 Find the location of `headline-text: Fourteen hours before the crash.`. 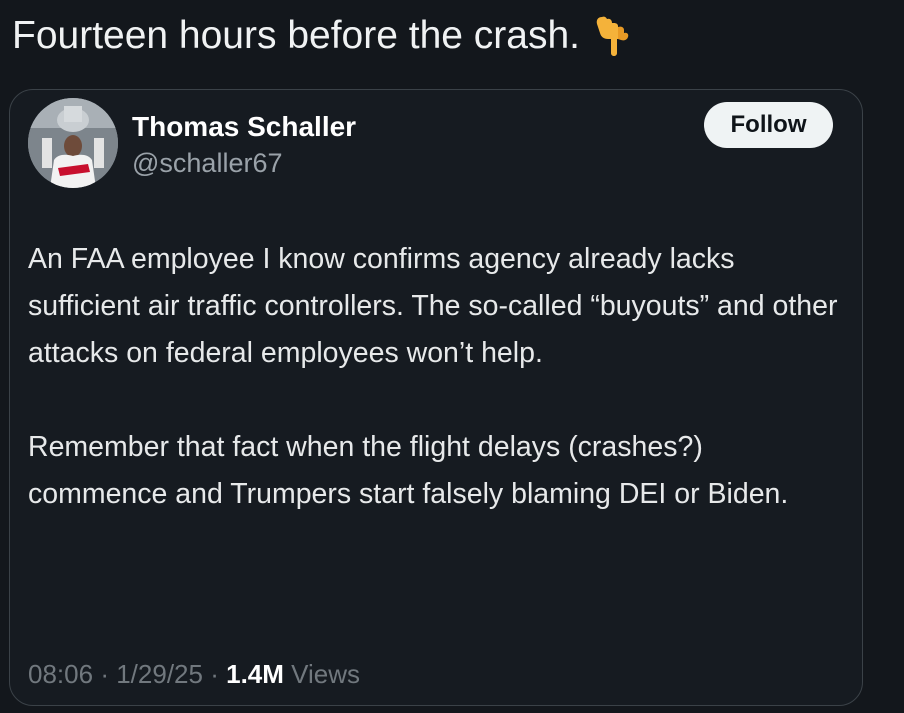

headline-text: Fourteen hours before the crash. is located at coordinates (296, 35).